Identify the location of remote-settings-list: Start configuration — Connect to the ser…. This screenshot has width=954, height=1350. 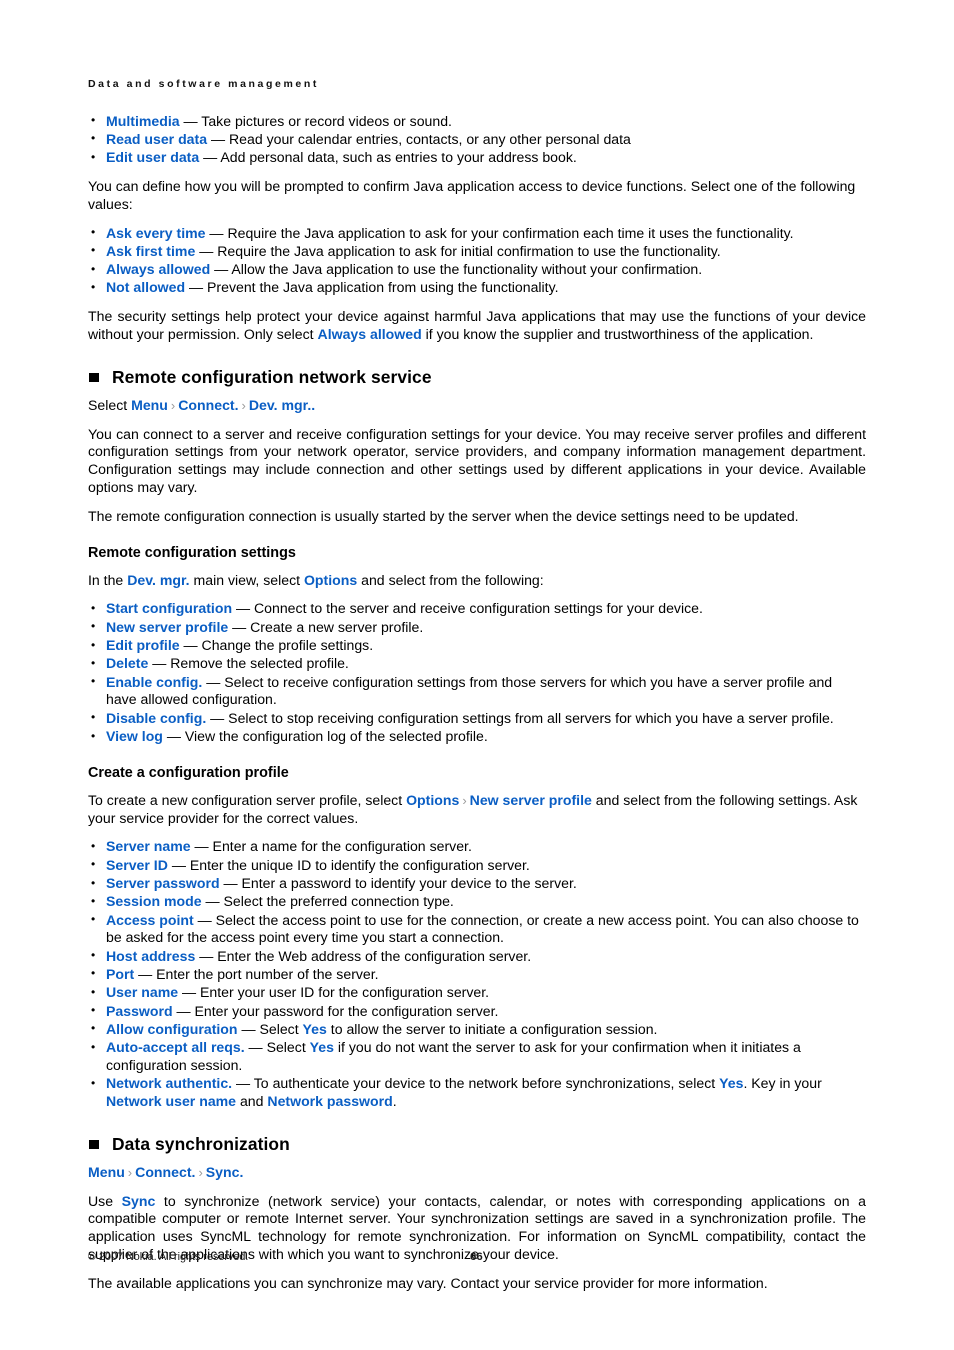
(477, 672).